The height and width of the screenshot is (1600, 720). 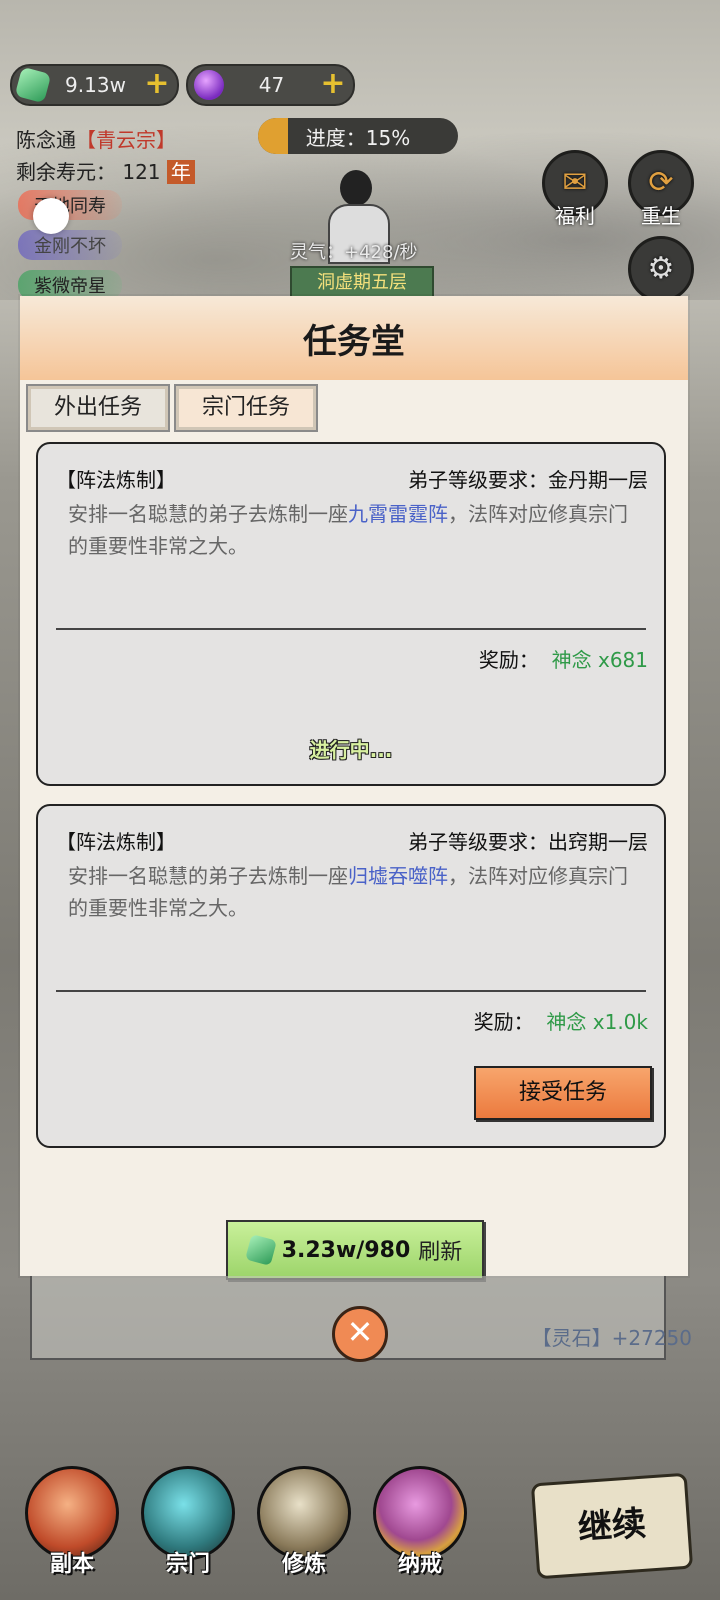 What do you see at coordinates (575, 216) in the screenshot?
I see `welfare-label: 福利` at bounding box center [575, 216].